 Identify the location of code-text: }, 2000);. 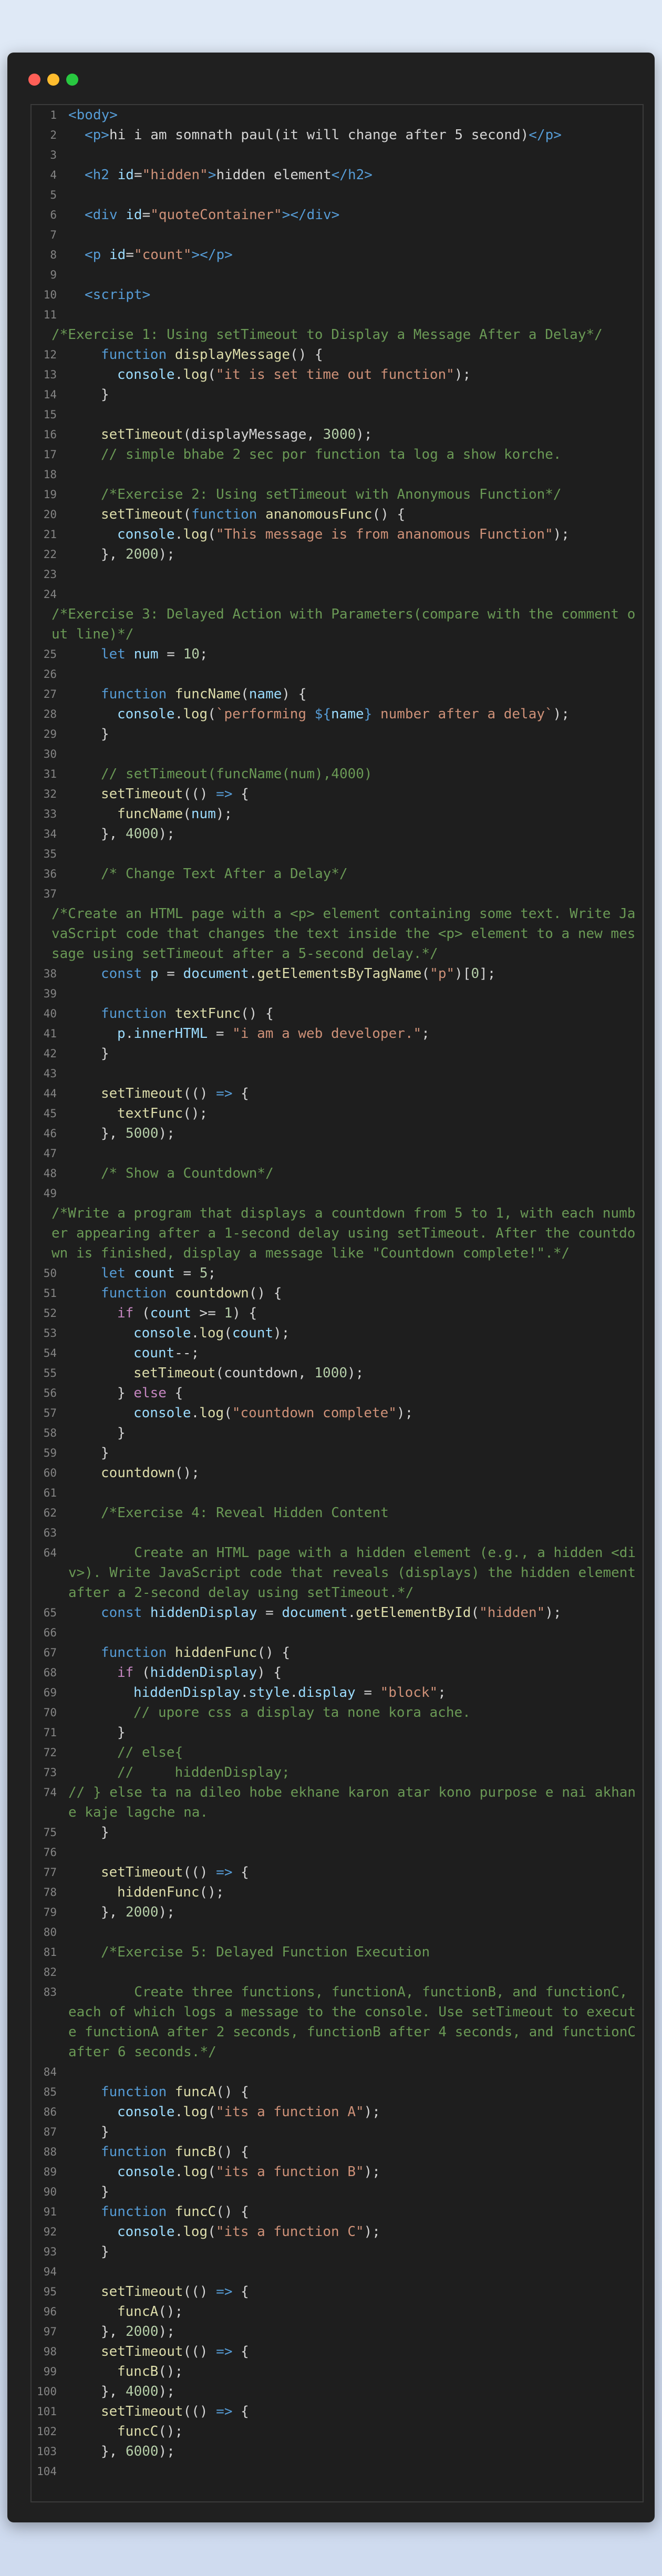
(350, 1912).